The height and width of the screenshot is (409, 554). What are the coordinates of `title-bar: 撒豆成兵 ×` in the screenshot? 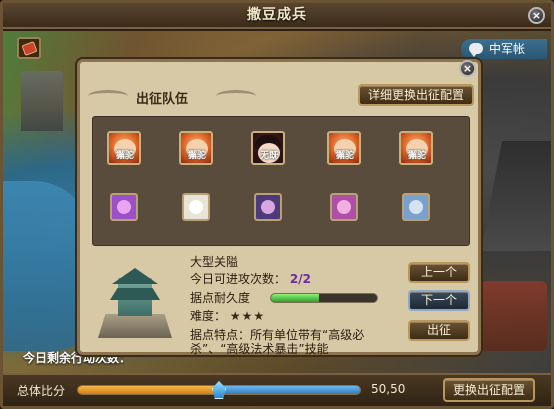 It's located at (277, 16).